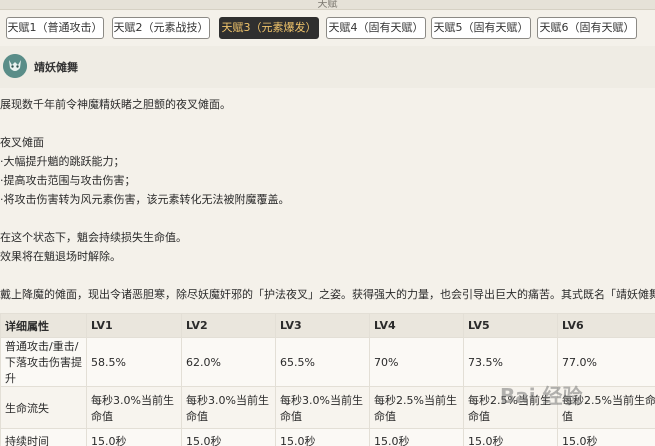 This screenshot has height=446, width=655. I want to click on table-cell: 65.5%, so click(322, 362).